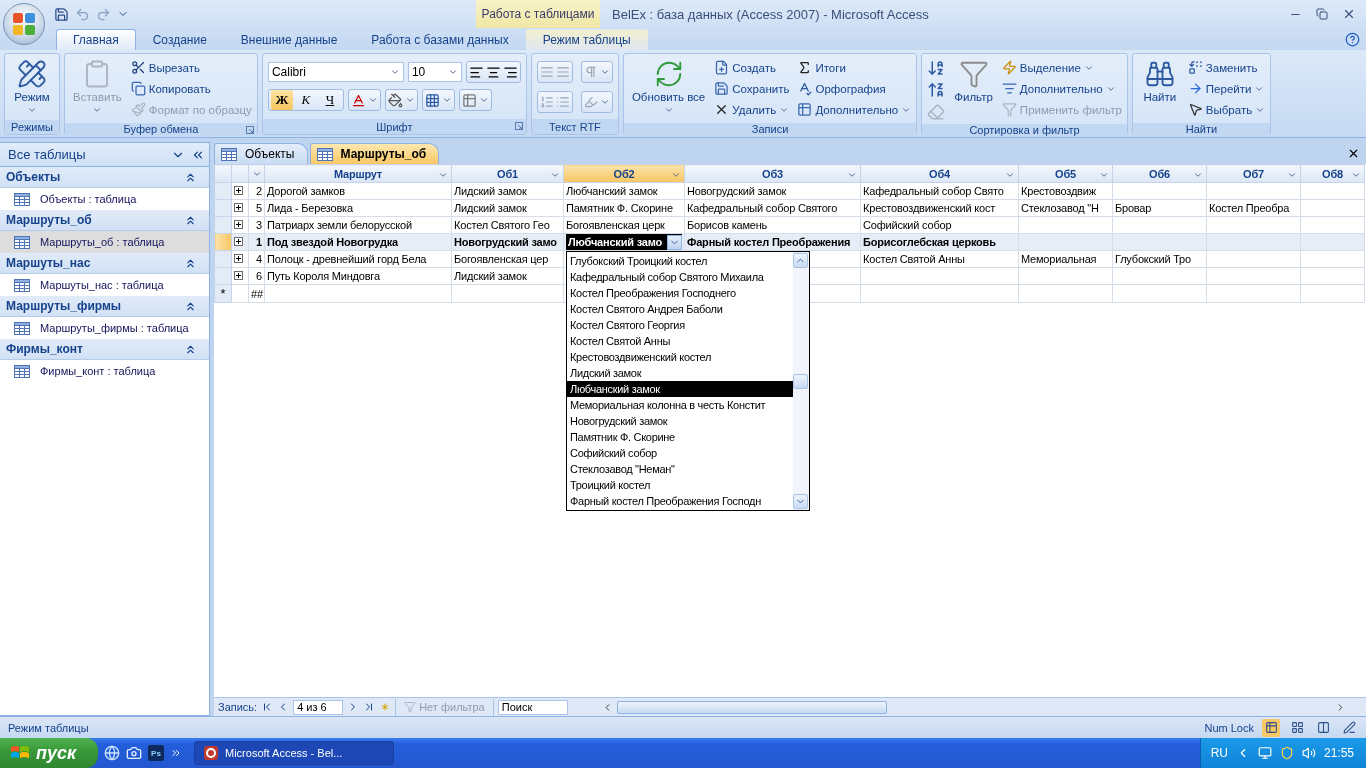 This screenshot has height=768, width=1366. Describe the element at coordinates (1286, 753) in the screenshot. I see `shield-icon` at that location.